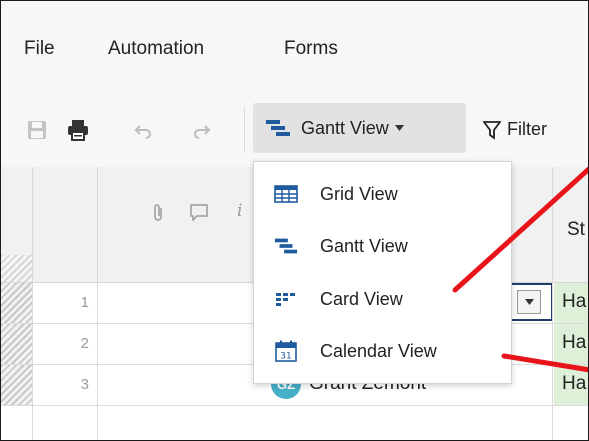 The width and height of the screenshot is (589, 441). What do you see at coordinates (286, 351) in the screenshot?
I see `calendar-icon: 31` at bounding box center [286, 351].